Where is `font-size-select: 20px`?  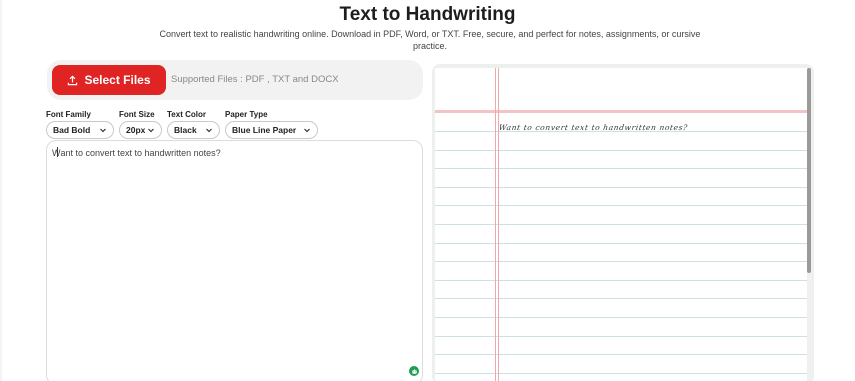 font-size-select: 20px is located at coordinates (140, 130).